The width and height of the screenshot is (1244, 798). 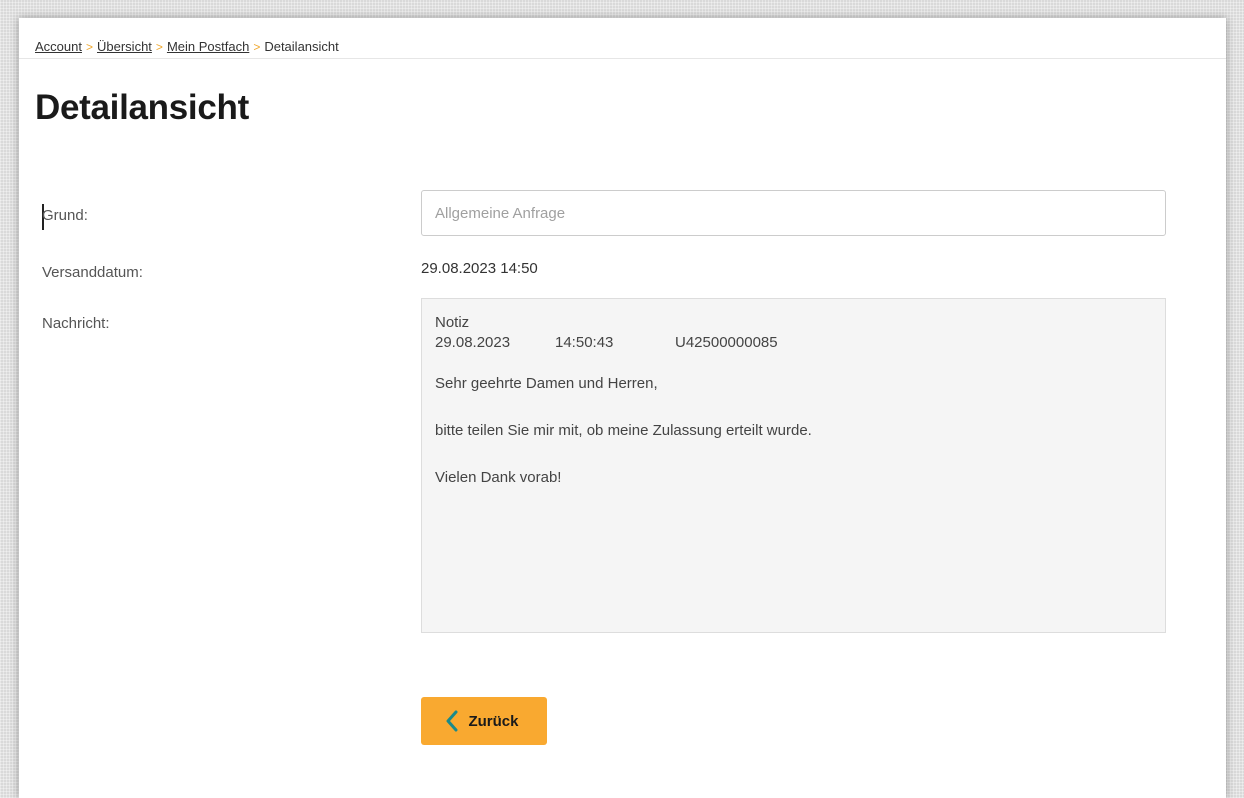 What do you see at coordinates (452, 721) in the screenshot?
I see `chevron-left-icon` at bounding box center [452, 721].